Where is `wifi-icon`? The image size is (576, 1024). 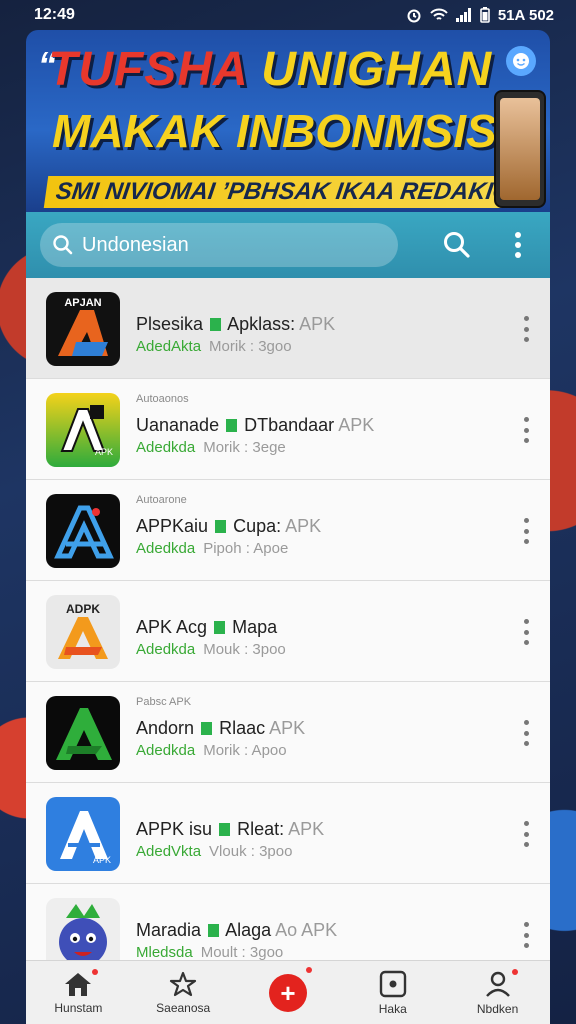 wifi-icon is located at coordinates (439, 14).